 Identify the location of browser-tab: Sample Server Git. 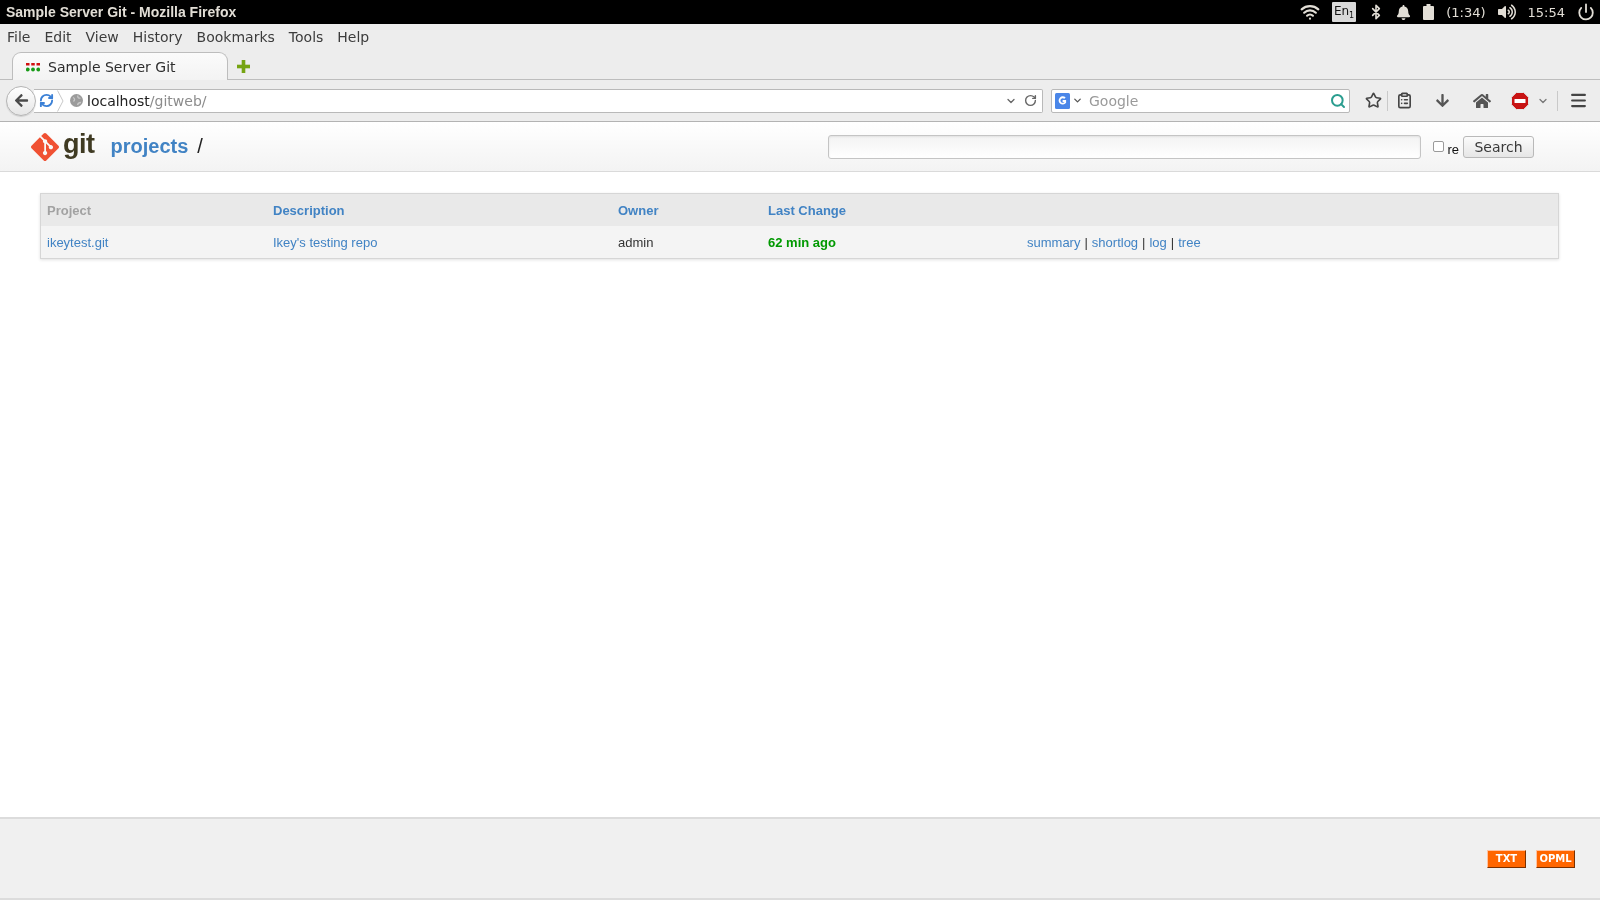
(120, 66).